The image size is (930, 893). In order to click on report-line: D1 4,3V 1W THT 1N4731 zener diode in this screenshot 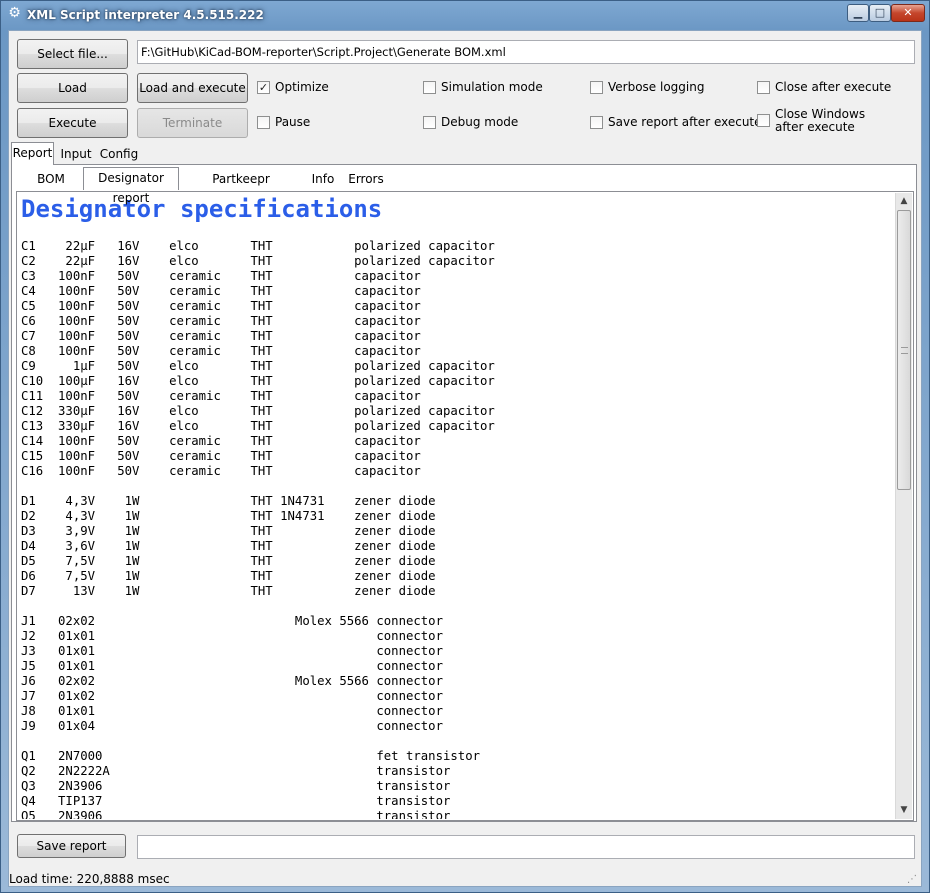, I will do `click(228, 501)`.